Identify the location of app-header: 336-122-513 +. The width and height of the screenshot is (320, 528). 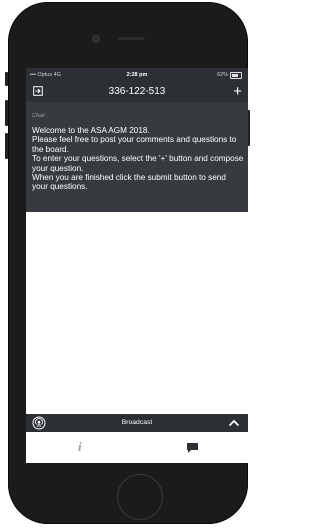
(137, 92).